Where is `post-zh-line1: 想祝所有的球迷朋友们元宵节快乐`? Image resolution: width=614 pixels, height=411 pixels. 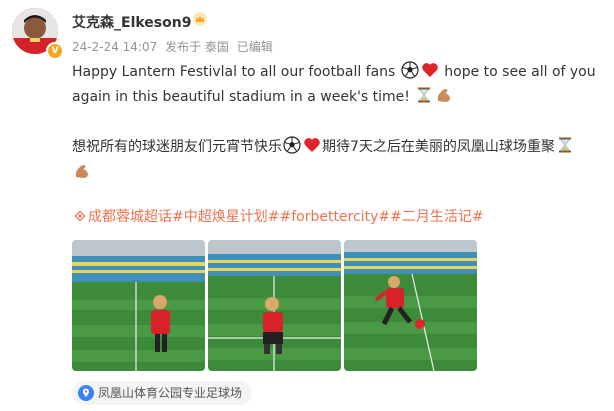
post-zh-line1: 想祝所有的球迷朋友们元宵节快乐 is located at coordinates (177, 147).